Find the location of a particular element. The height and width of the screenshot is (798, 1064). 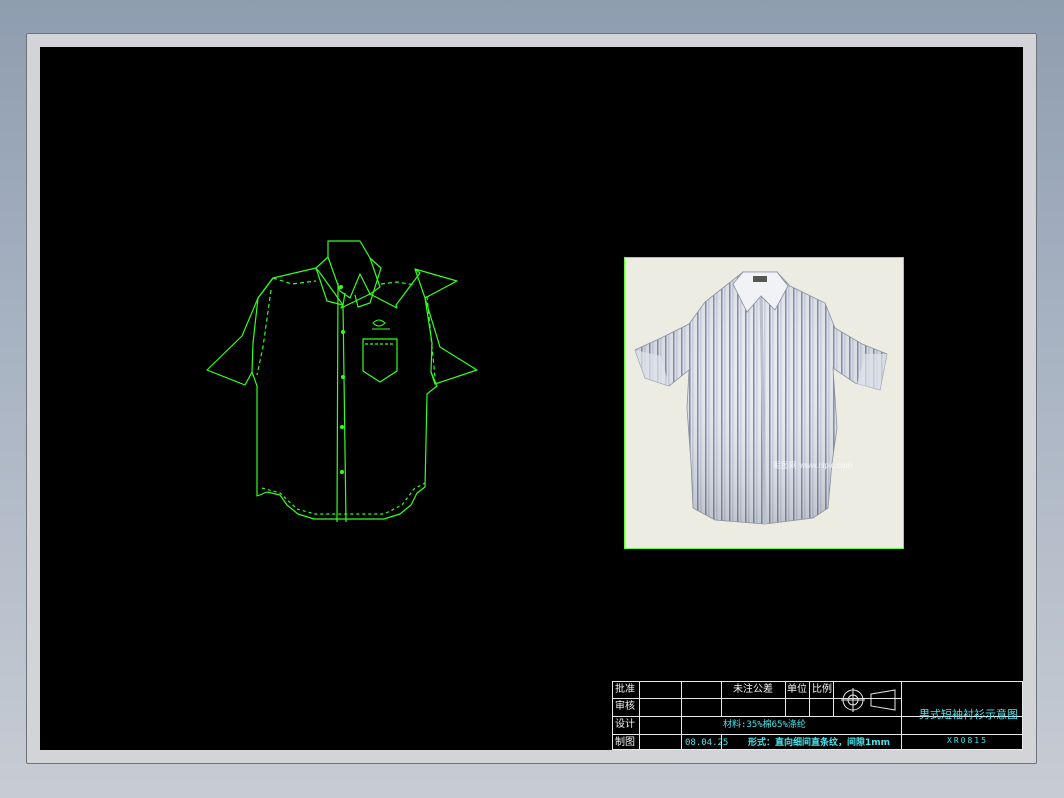

hem-stitch is located at coordinates (343, 498).